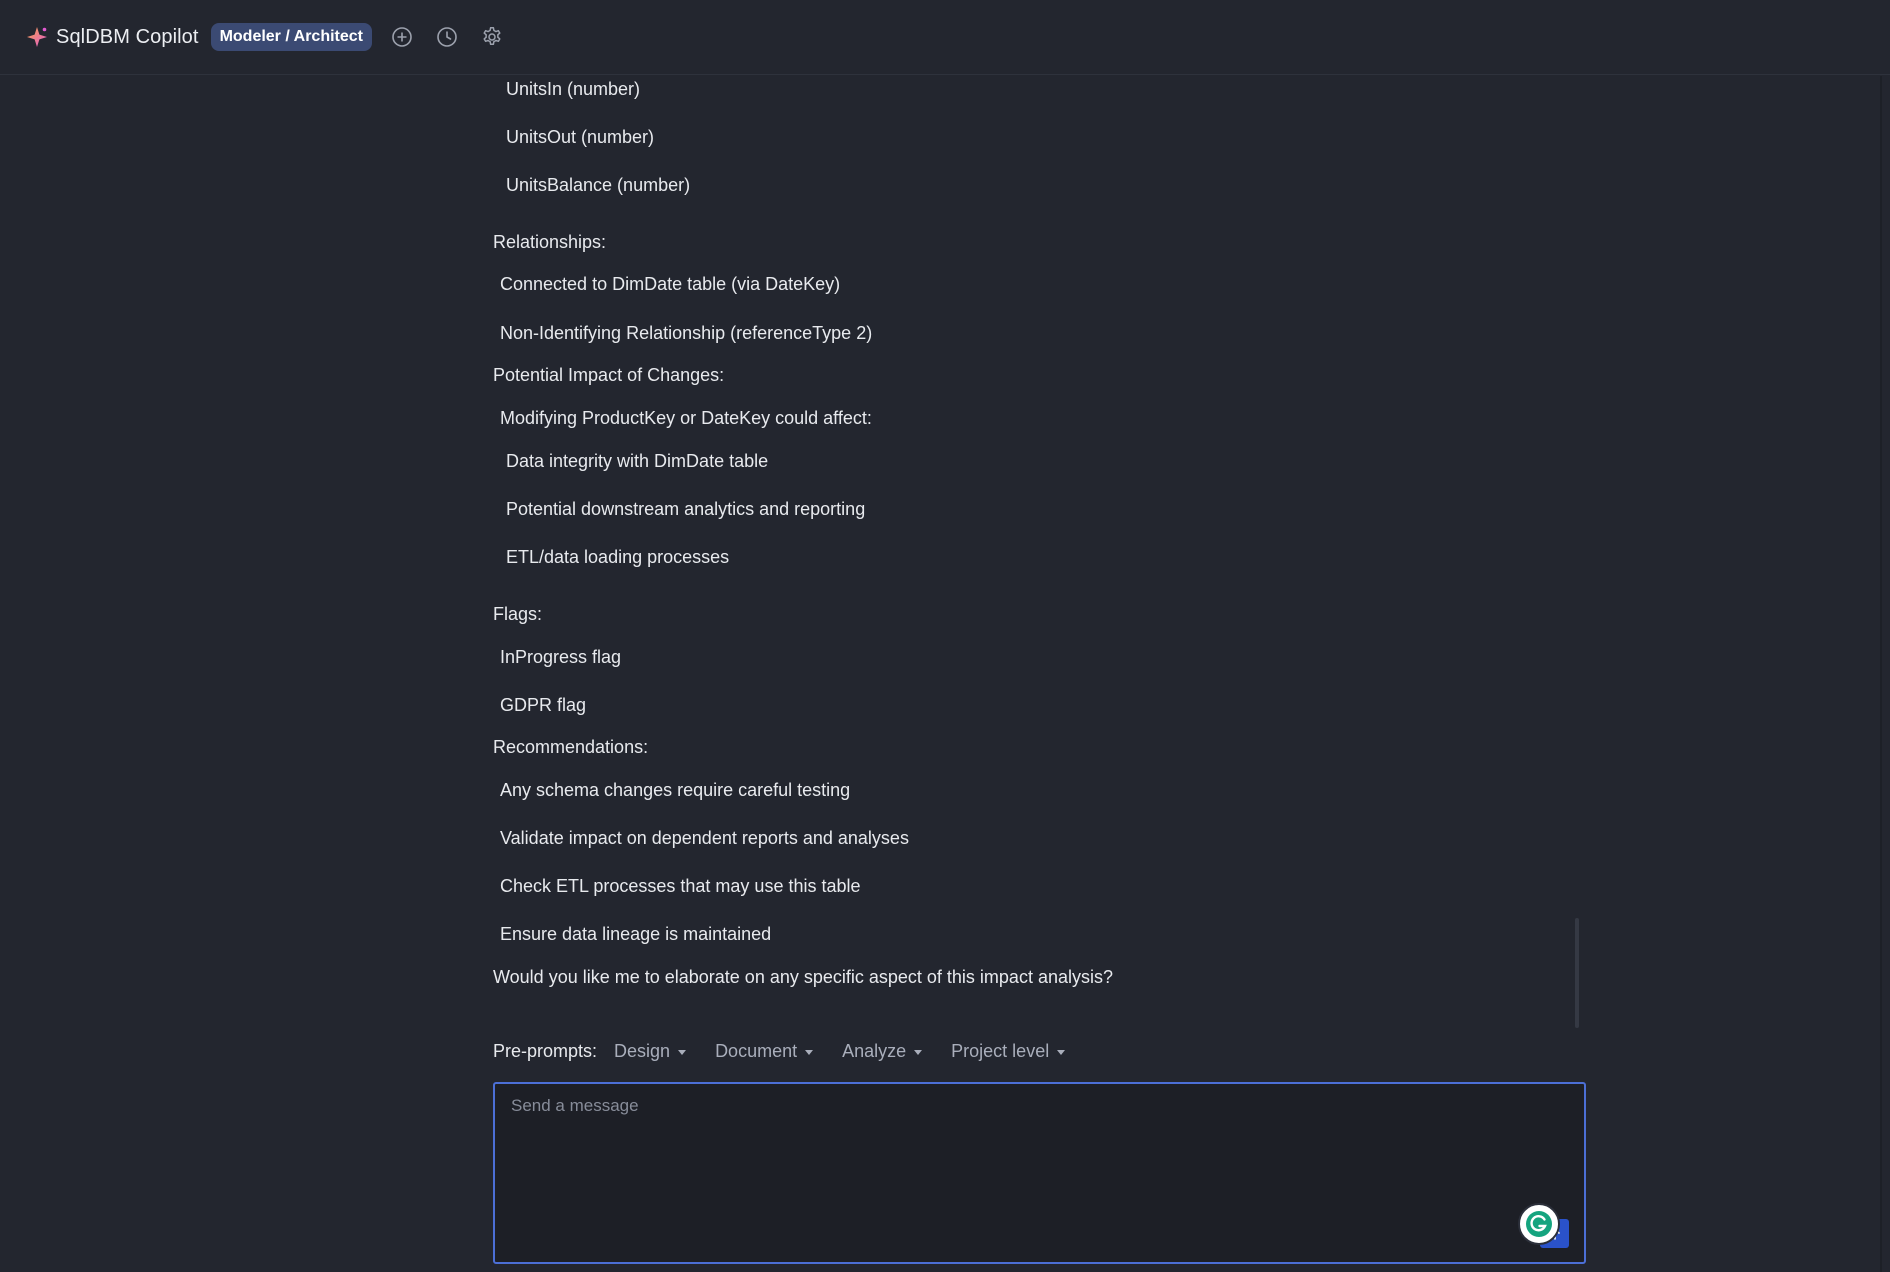  Describe the element at coordinates (945, 37) in the screenshot. I see `header-bar: SqlDBM Copilot Modeler / Architect` at that location.